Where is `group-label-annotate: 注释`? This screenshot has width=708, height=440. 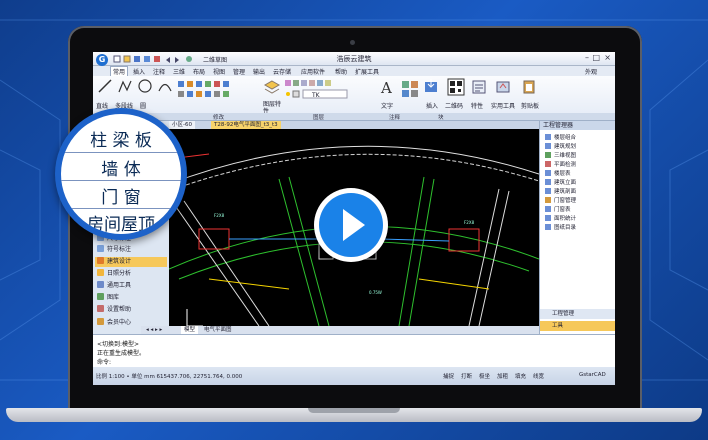
group-label-annotate: 注释 is located at coordinates (395, 118).